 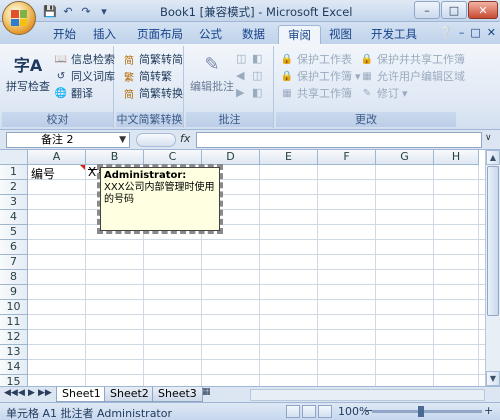 What do you see at coordinates (427, 411) in the screenshot?
I see `zoom-slider` at bounding box center [427, 411].